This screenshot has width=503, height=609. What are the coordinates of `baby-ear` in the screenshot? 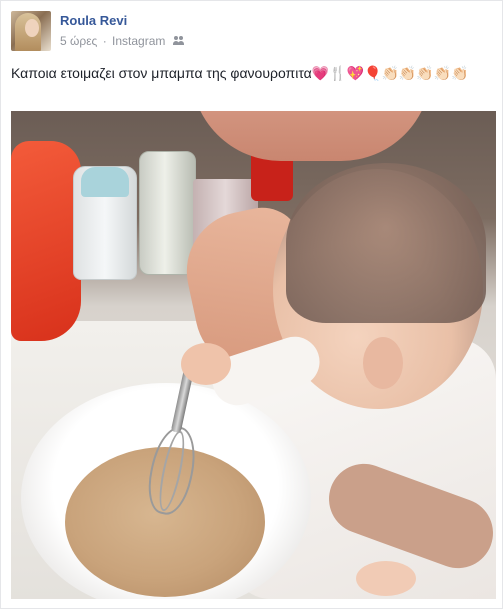 It's located at (383, 363).